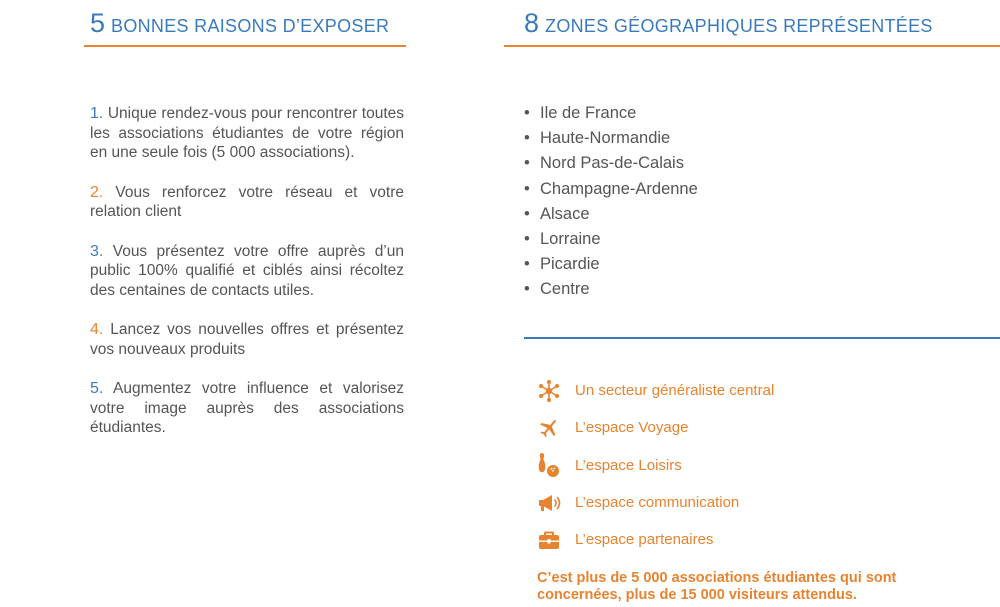 Image resolution: width=1000 pixels, height=607 pixels. I want to click on briefcase-icon, so click(549, 540).